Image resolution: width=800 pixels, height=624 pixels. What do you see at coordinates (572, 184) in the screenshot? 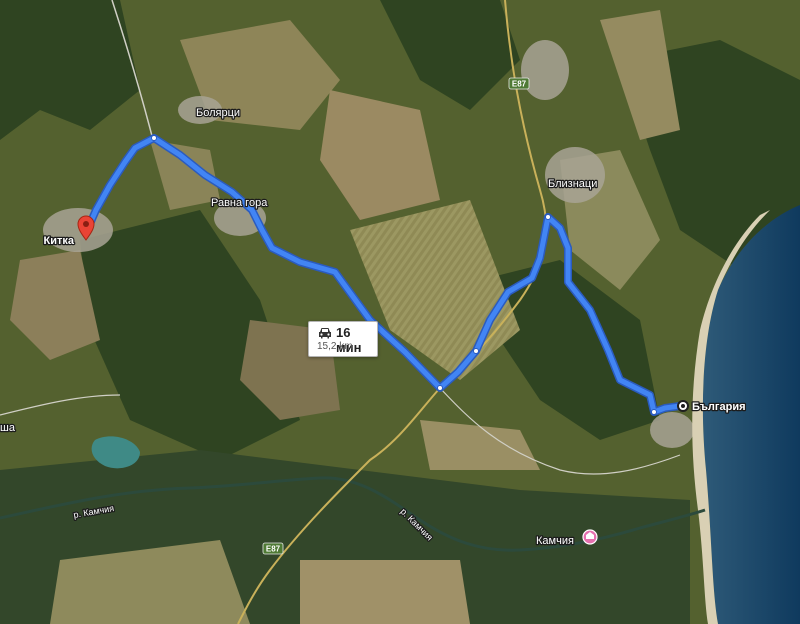
I see `village-label-bliznatsi: Близнаци` at bounding box center [572, 184].